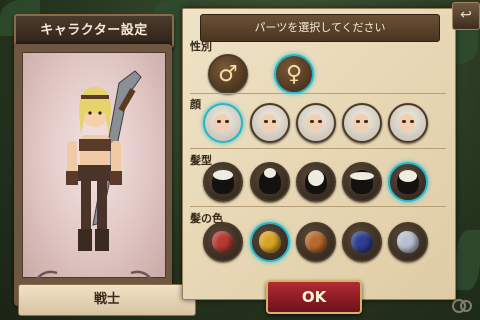 The width and height of the screenshot is (480, 320). I want to click on female-symbol-icon: ♀, so click(294, 74).